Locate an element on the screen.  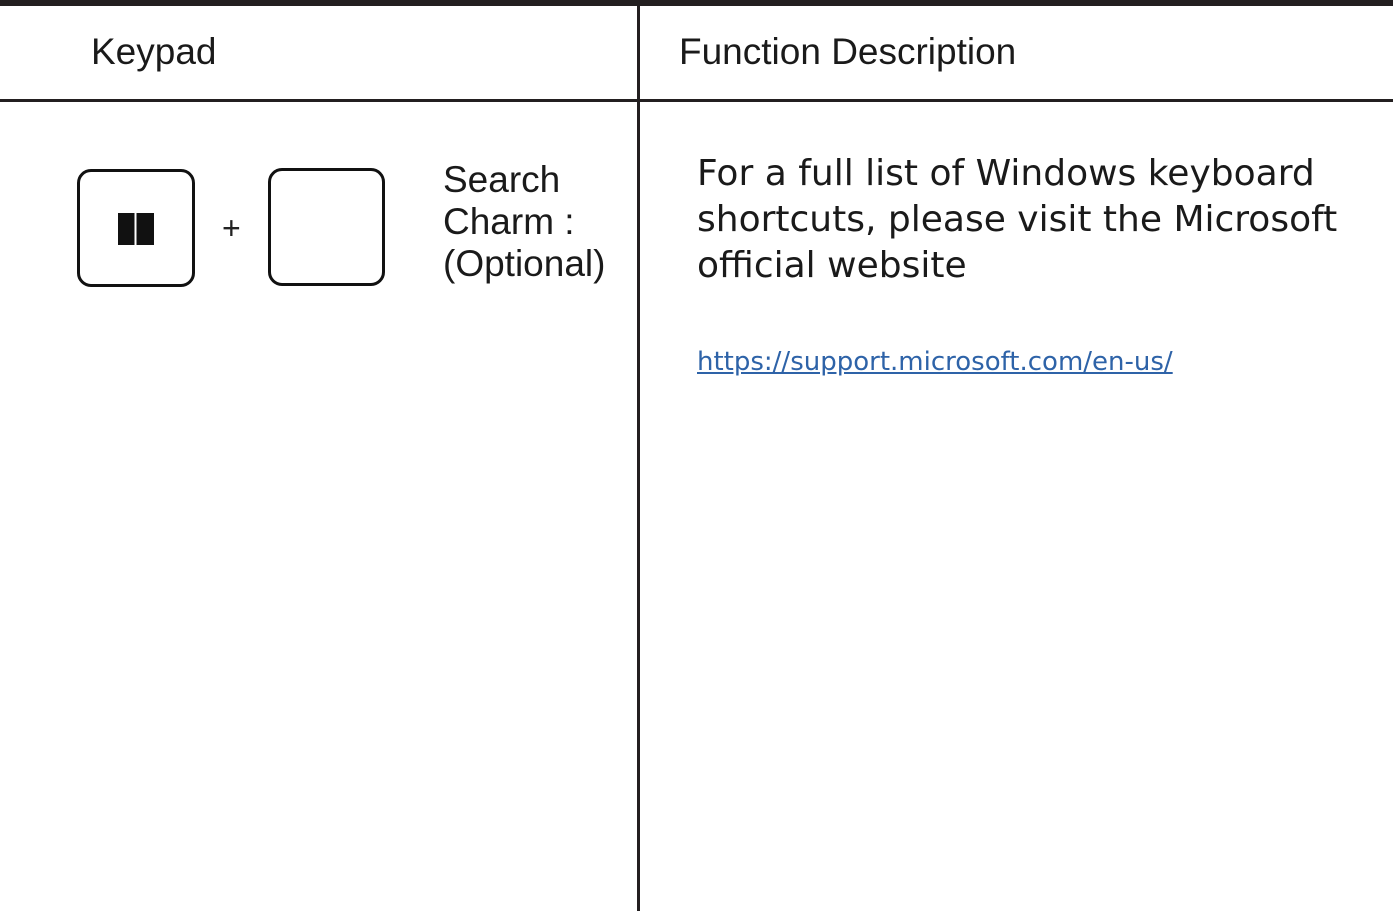
microsoft-support-link: https://support.microsoft.com/en-us/ is located at coordinates (935, 362).